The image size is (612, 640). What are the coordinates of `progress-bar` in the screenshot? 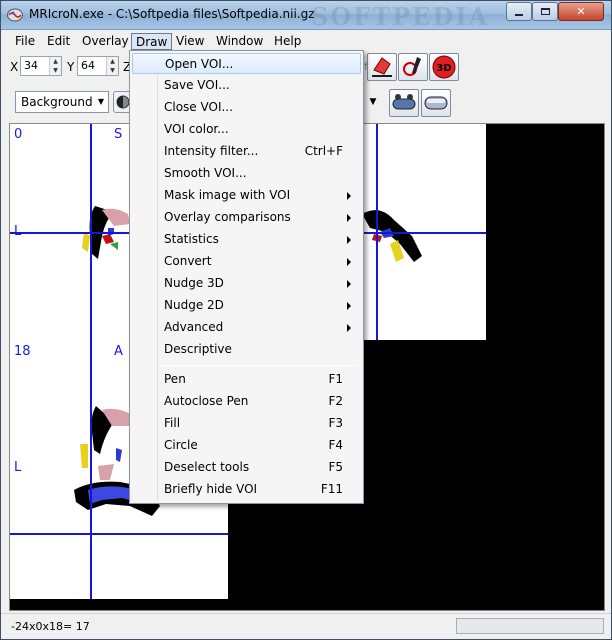 It's located at (530, 626).